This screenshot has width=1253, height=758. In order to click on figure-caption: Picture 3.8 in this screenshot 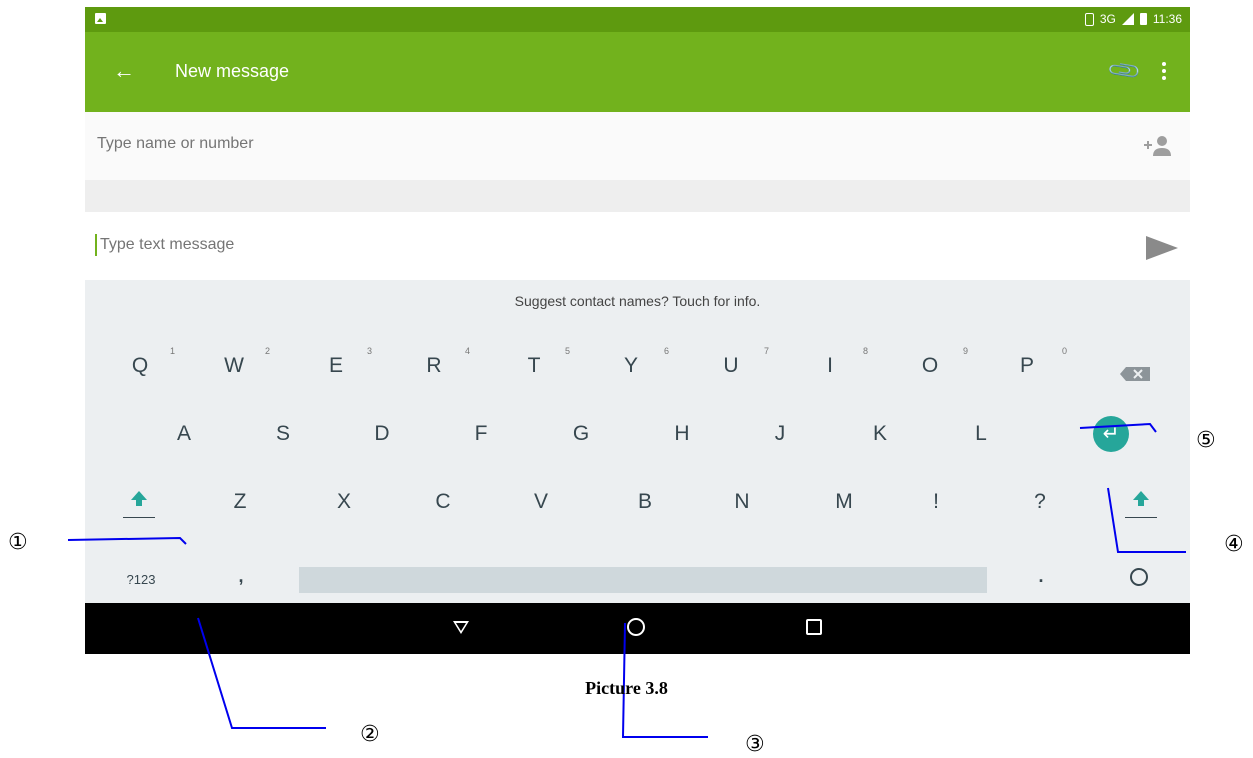, I will do `click(626, 688)`.